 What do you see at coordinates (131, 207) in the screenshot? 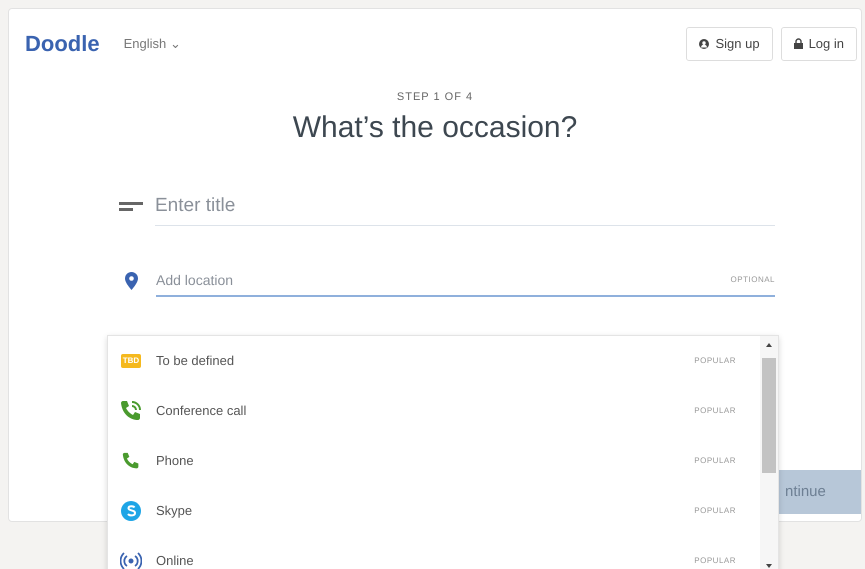
I see `text-lines-icon` at bounding box center [131, 207].